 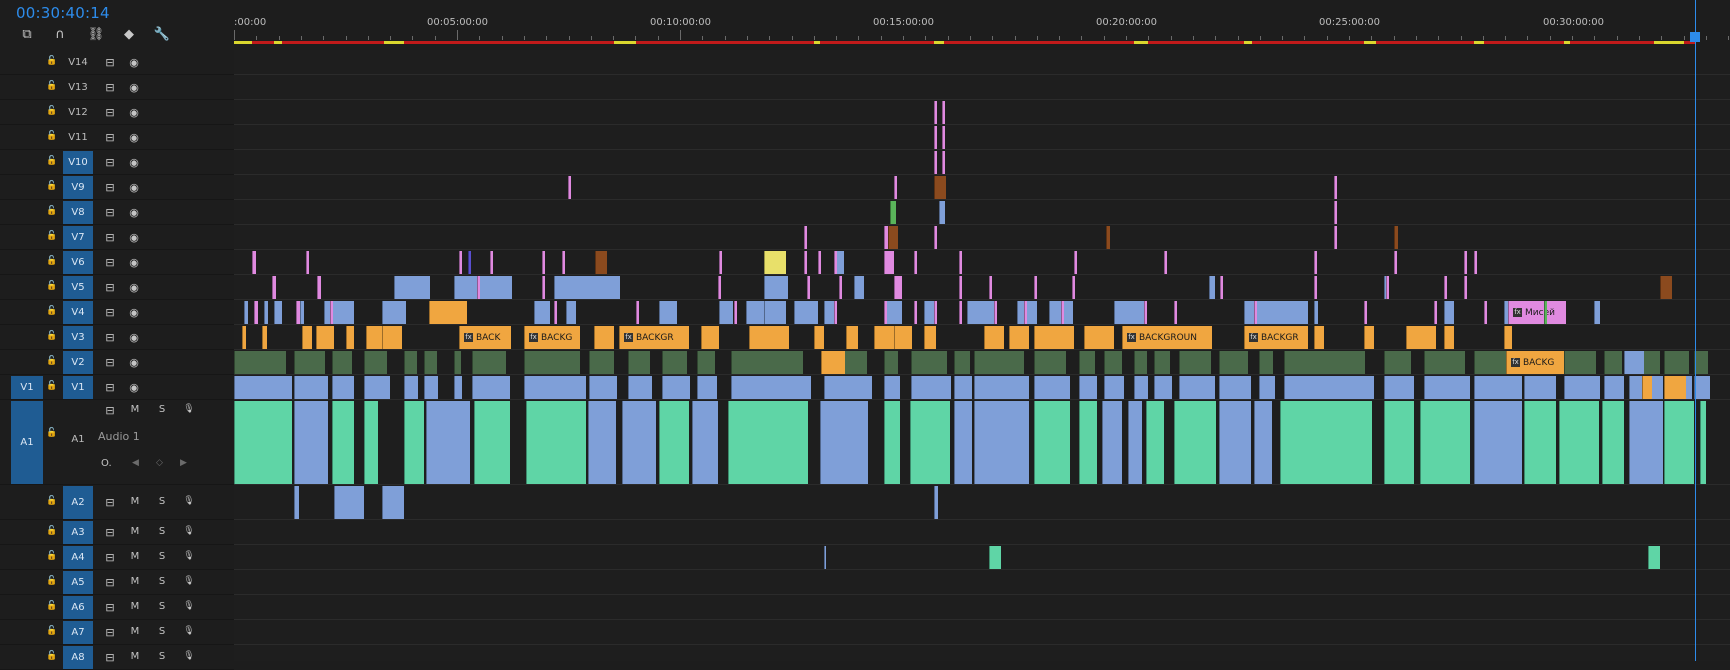 I want to click on track-target-v2: V2, so click(x=78, y=362).